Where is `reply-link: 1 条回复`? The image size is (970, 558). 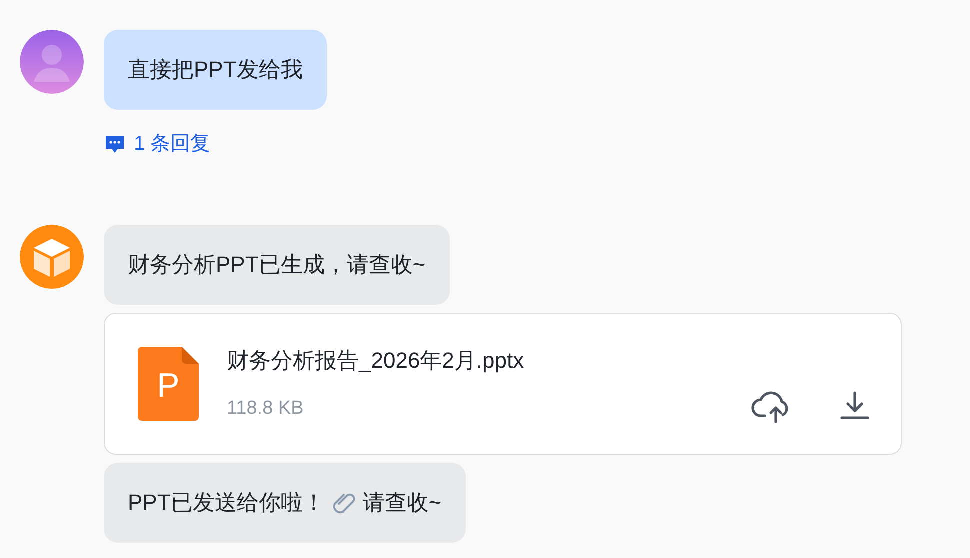
reply-link: 1 条回复 is located at coordinates (157, 143).